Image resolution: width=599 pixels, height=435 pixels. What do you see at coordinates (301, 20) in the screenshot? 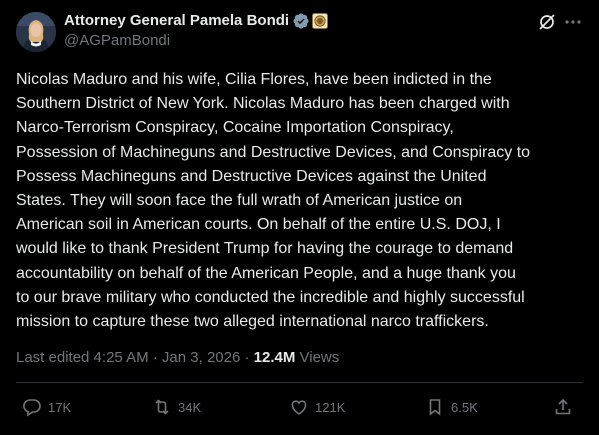
I see `verified-icon` at bounding box center [301, 20].